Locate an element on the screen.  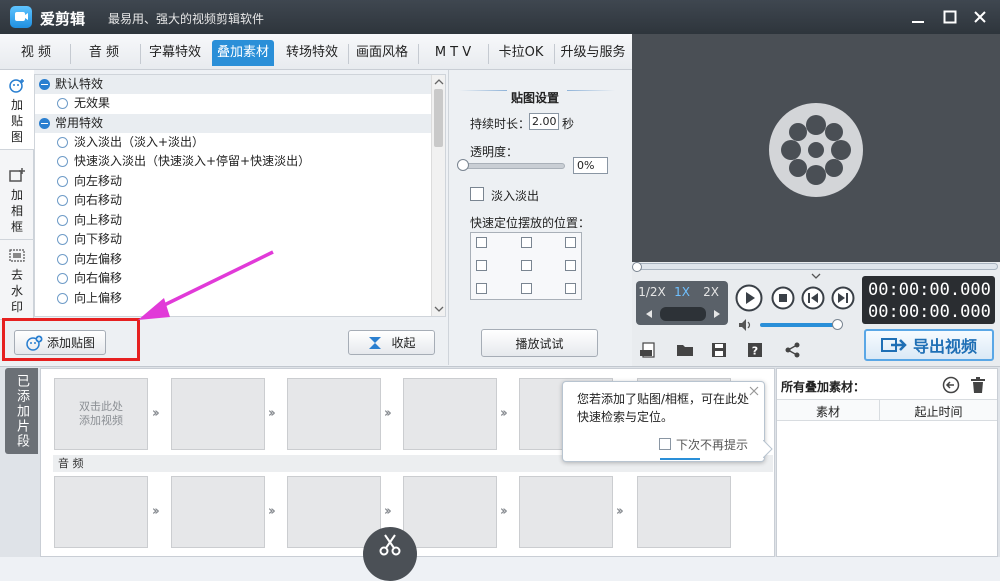
next-frame-icon is located at coordinates (843, 298).